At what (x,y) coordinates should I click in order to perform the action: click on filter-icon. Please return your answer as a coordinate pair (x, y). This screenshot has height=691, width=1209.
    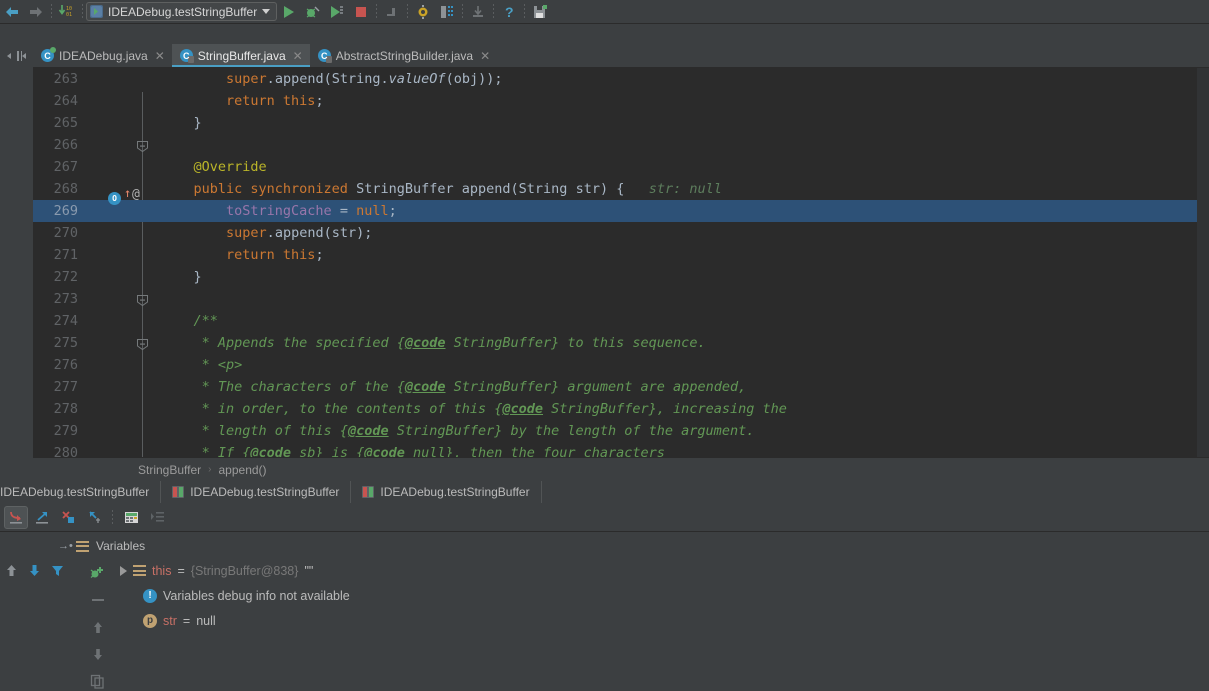
    Looking at the image, I should click on (57, 572).